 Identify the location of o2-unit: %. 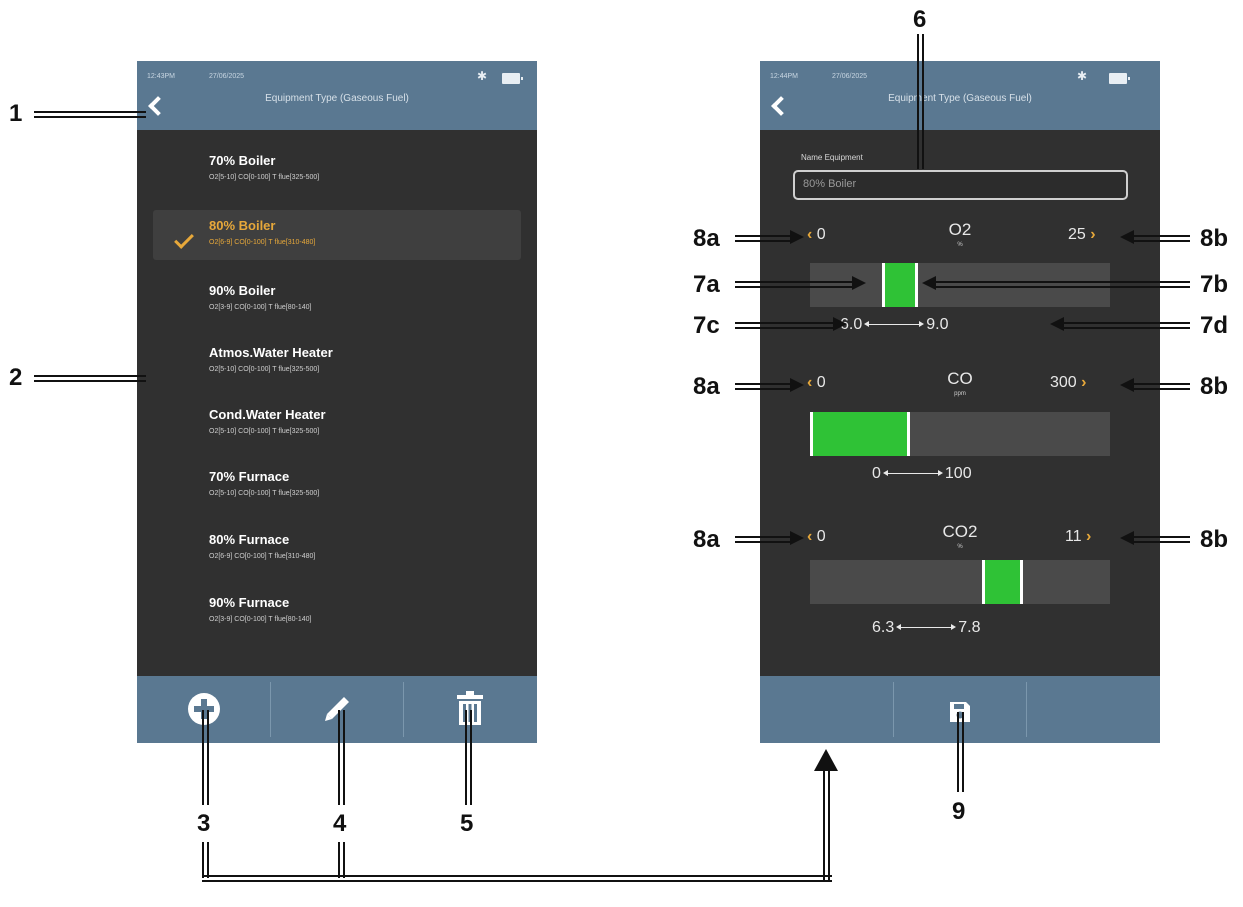
(960, 245).